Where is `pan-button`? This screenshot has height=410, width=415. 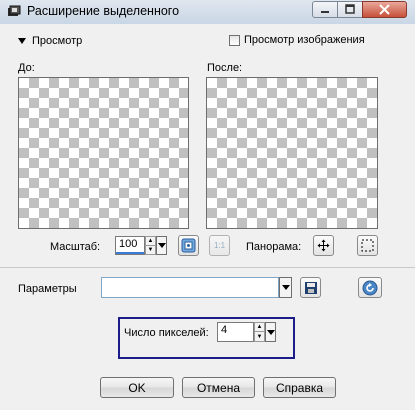
pan-button is located at coordinates (323, 245).